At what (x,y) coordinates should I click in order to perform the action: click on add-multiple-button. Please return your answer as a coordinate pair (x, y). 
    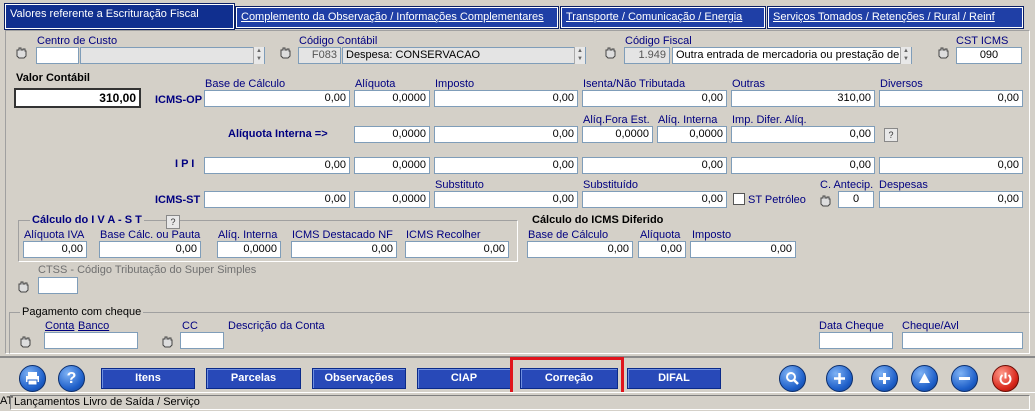
    Looking at the image, I should click on (839, 378).